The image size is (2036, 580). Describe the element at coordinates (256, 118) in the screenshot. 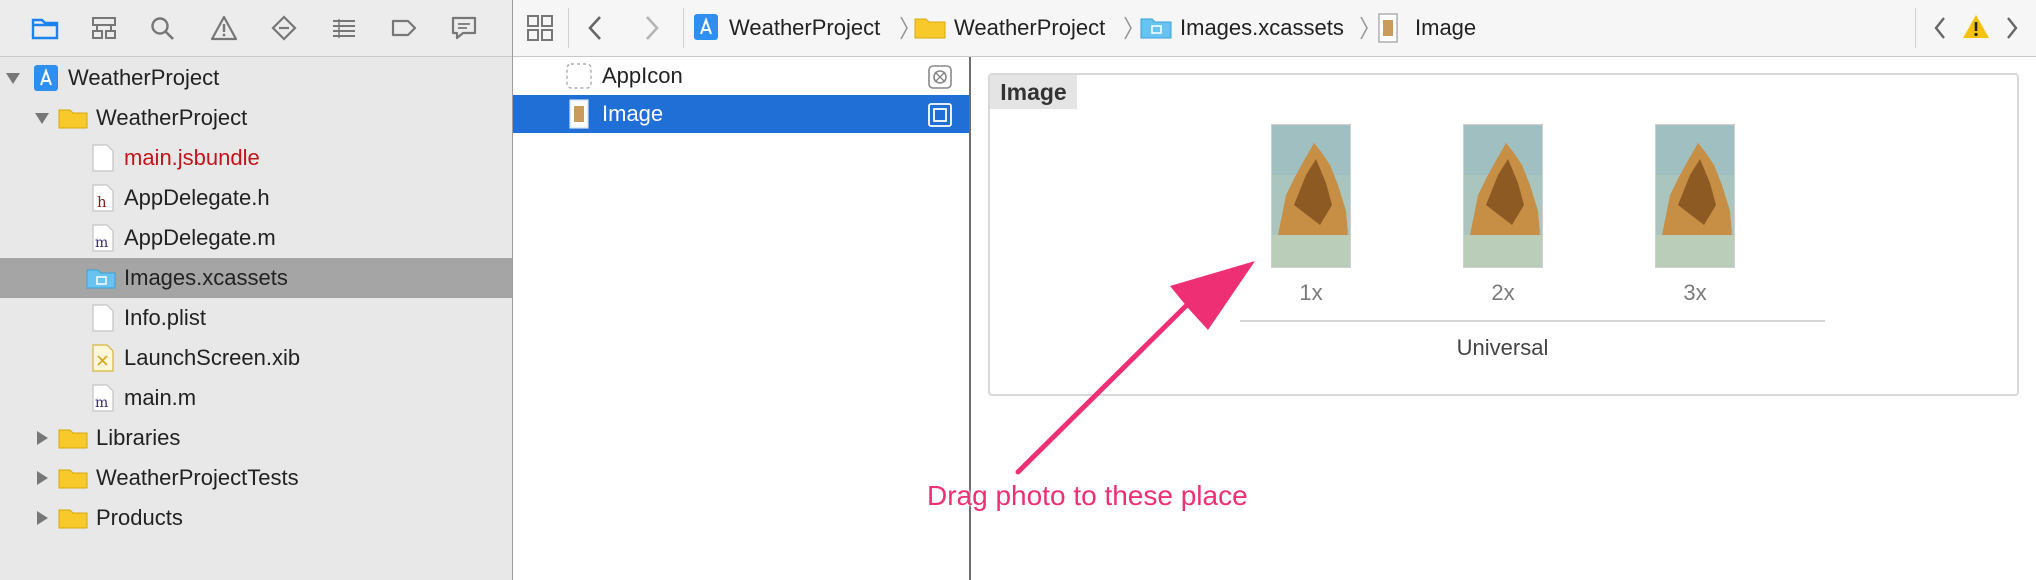

I see `tree-row-group: WeatherProject` at that location.